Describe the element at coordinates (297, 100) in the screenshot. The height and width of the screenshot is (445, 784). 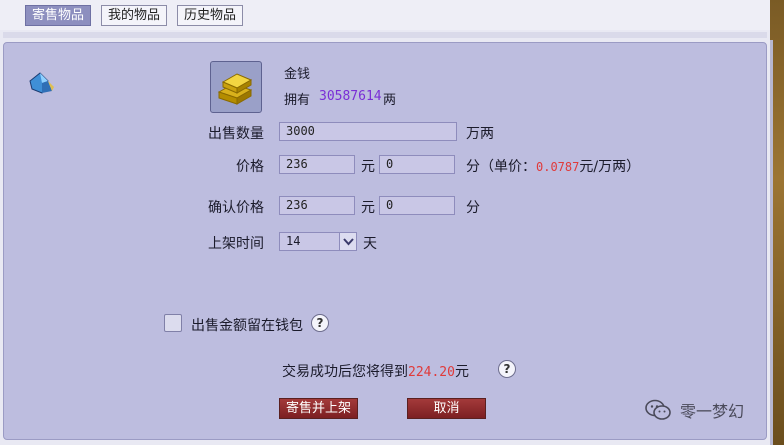
I see `owned-label: 拥有` at that location.